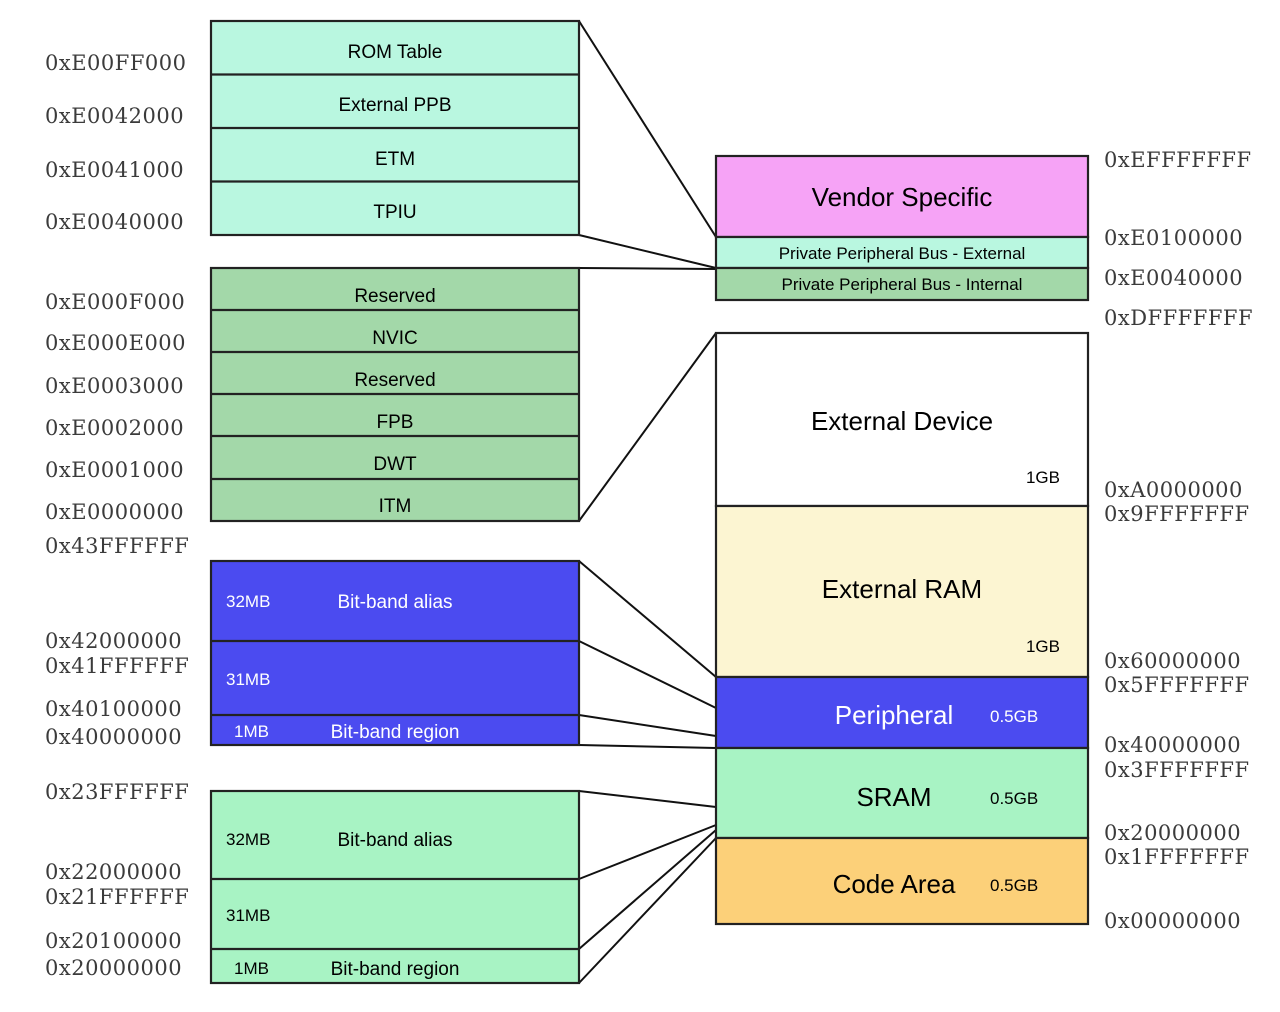 The width and height of the screenshot is (1280, 1012). Describe the element at coordinates (248, 839) in the screenshot. I see `sram-detail-size-0: 32MB` at that location.